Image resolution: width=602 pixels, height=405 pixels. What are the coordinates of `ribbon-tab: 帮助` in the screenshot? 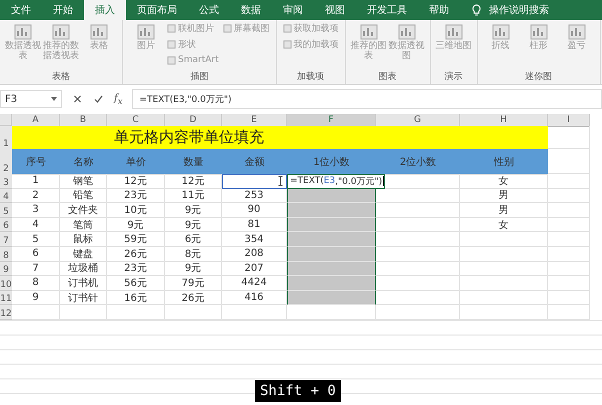 It's located at (439, 10).